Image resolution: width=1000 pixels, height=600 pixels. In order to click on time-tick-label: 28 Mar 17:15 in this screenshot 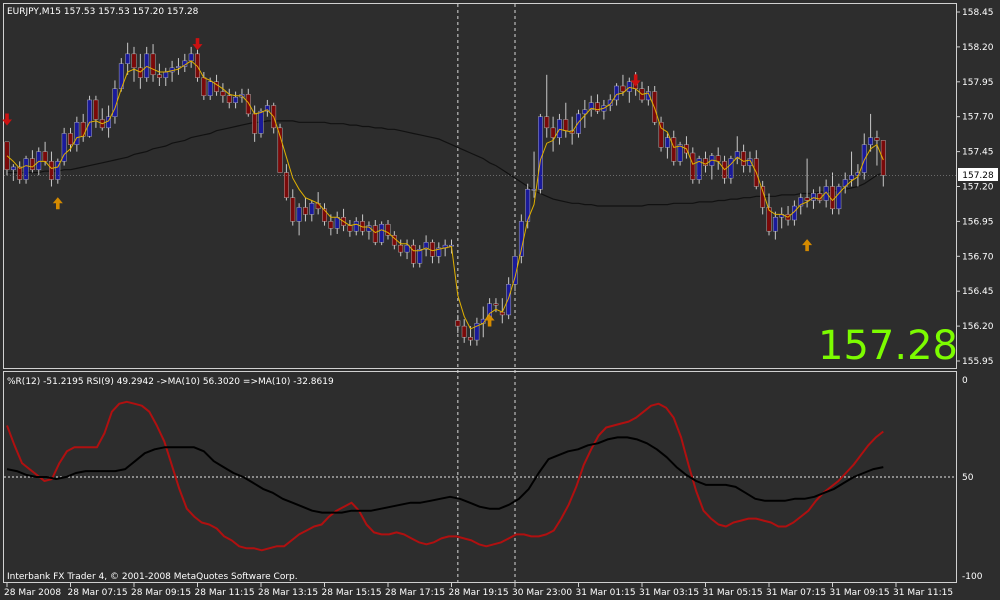, I will do `click(415, 593)`.